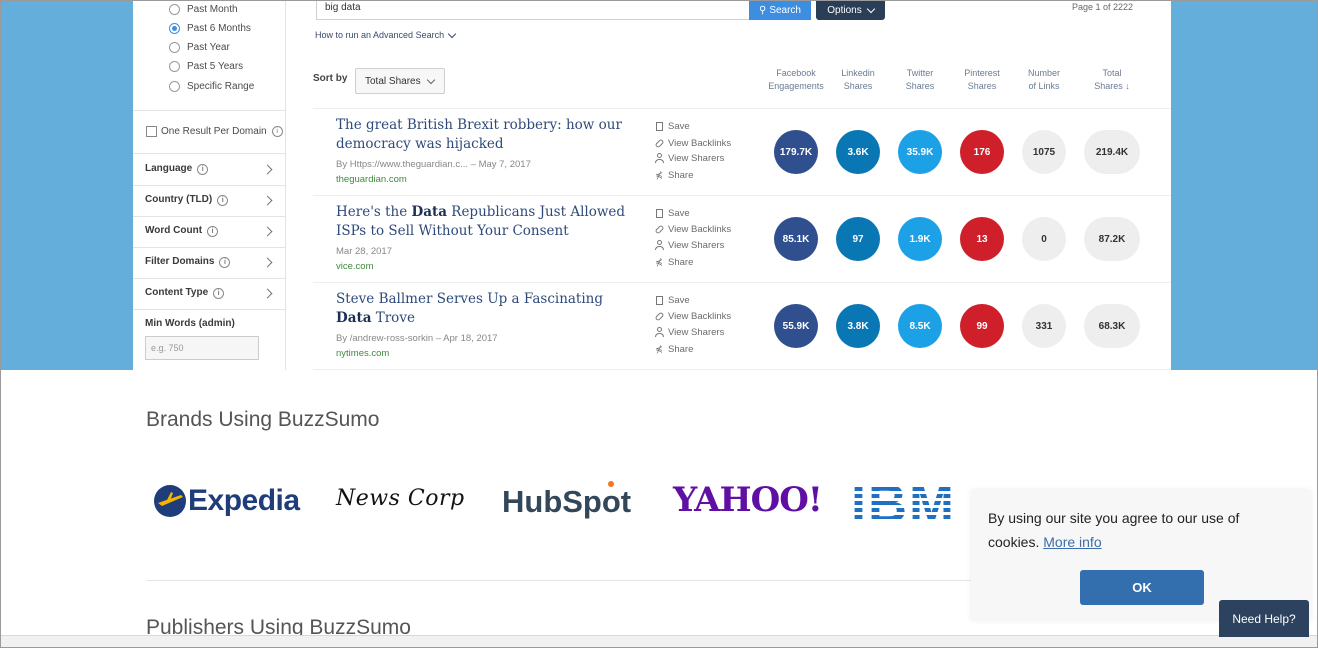 The image size is (1318, 648). Describe the element at coordinates (561, 580) in the screenshot. I see `section-divider` at that location.